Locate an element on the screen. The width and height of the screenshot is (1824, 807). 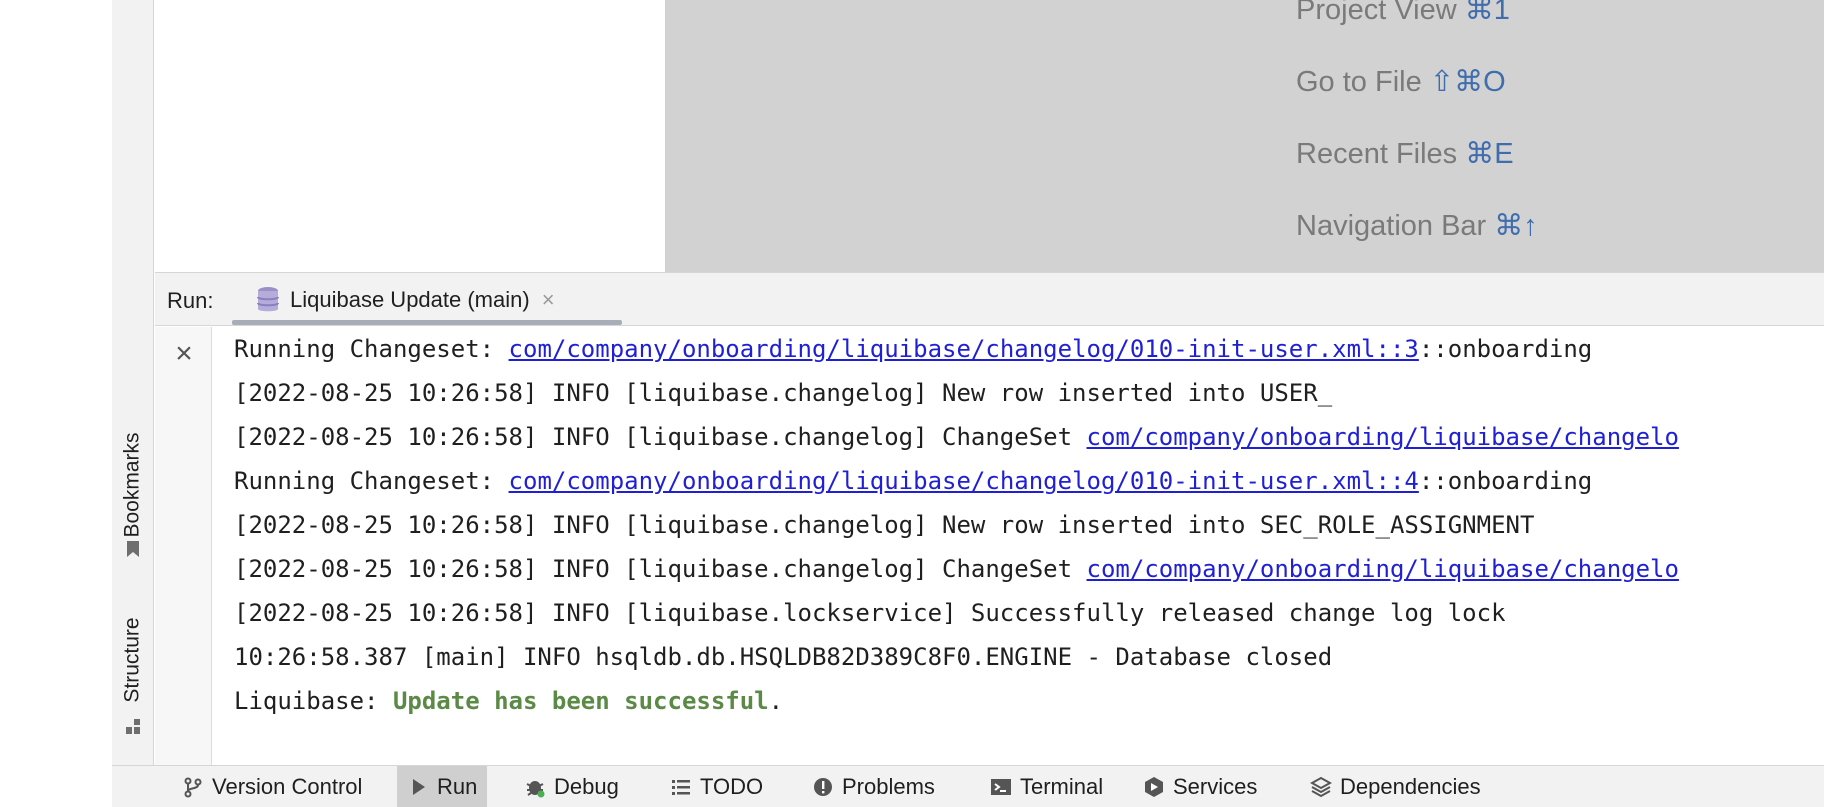
terminal-icon is located at coordinates (1001, 787).